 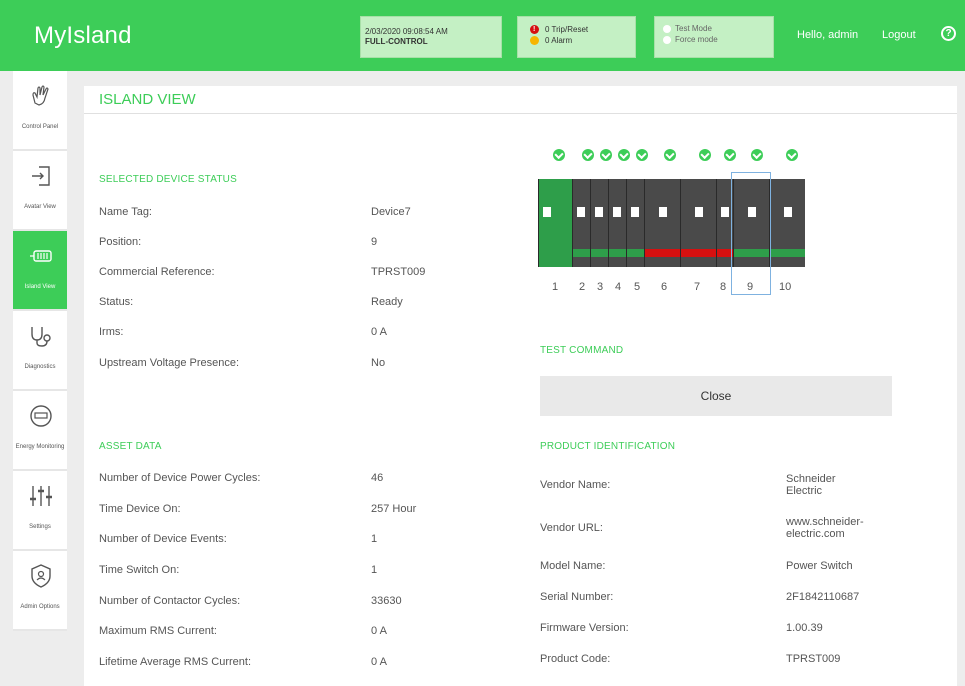 I want to click on device-number: 1, so click(x=555, y=287).